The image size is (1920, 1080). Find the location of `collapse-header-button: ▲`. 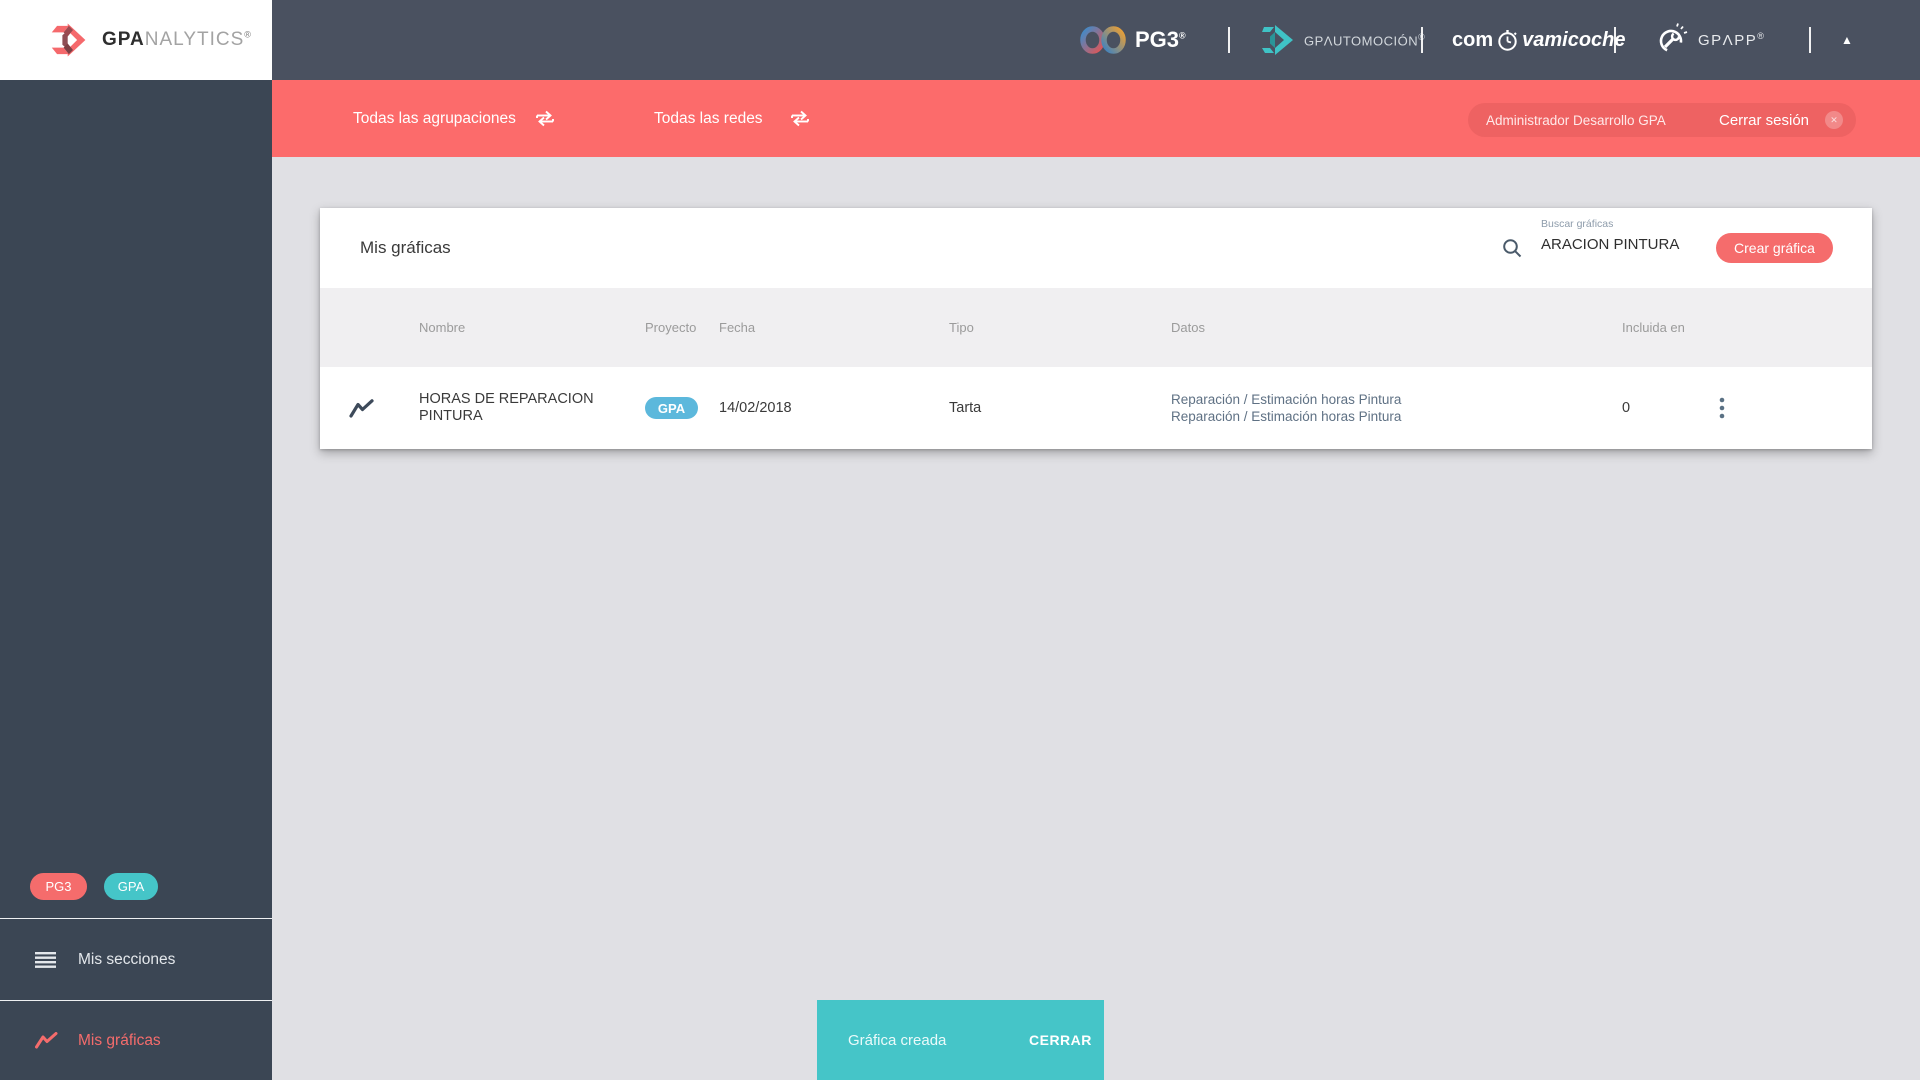

collapse-header-button: ▲ is located at coordinates (1847, 40).